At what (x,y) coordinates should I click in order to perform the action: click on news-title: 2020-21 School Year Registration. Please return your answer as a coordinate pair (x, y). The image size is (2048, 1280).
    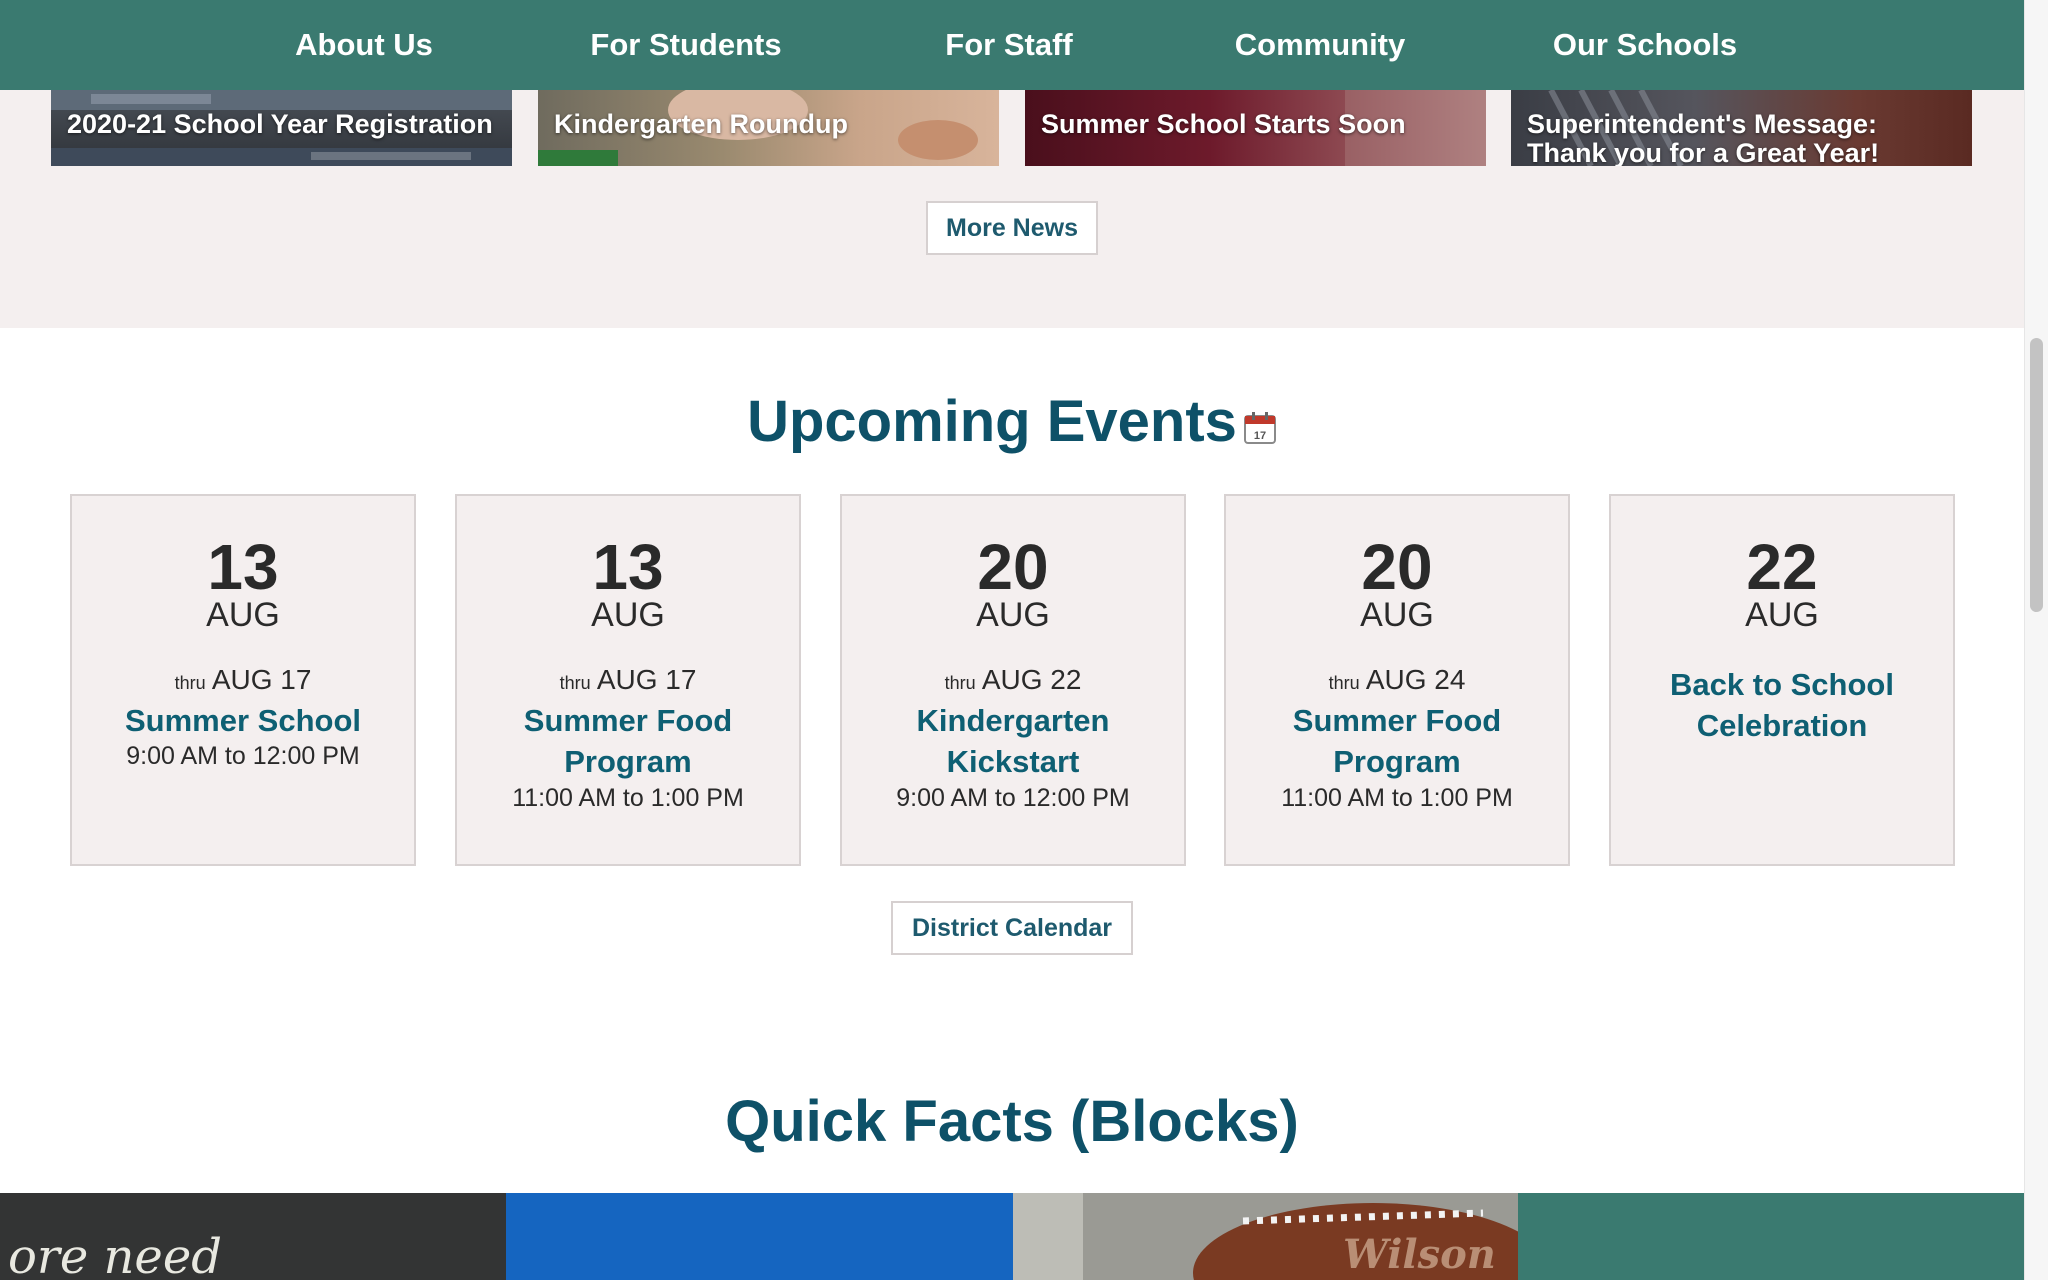
    Looking at the image, I should click on (284, 124).